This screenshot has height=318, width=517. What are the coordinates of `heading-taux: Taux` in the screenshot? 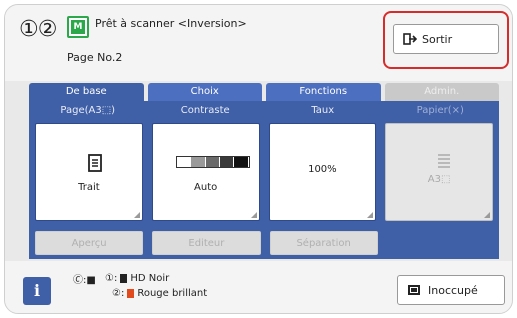 It's located at (323, 110).